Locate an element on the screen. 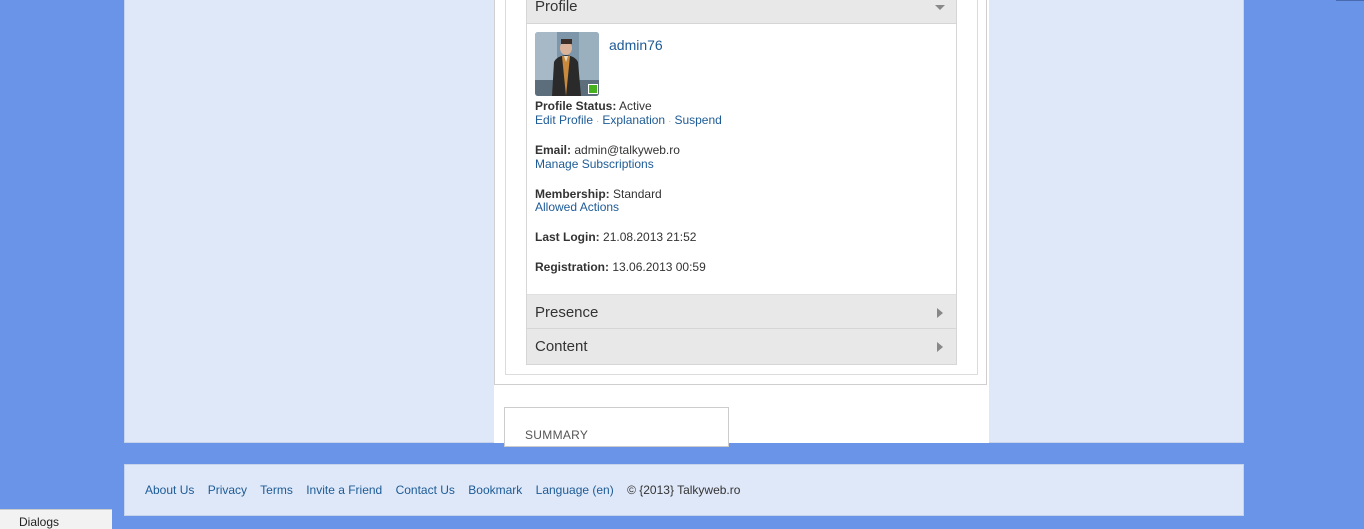  username-link: admin76 is located at coordinates (636, 45).